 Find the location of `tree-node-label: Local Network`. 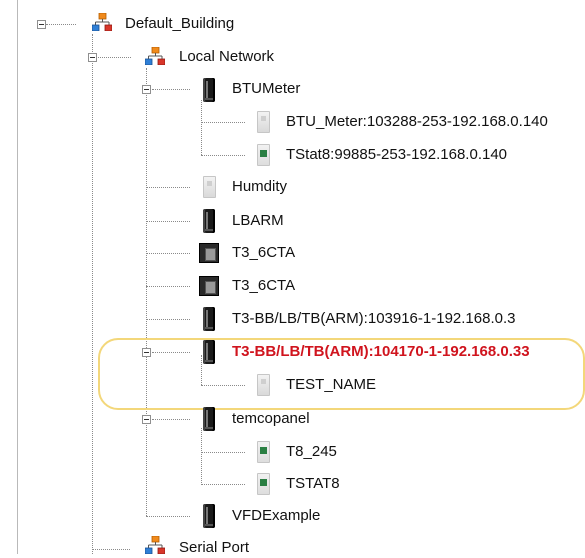

tree-node-label: Local Network is located at coordinates (227, 56).